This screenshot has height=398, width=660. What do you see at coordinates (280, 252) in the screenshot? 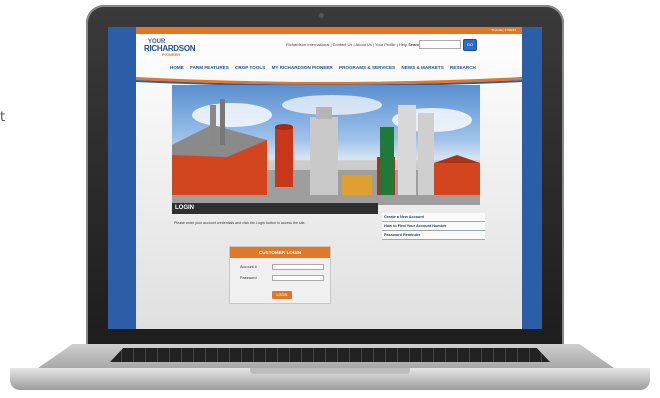
I see `customer-login-header: CUSTOMER LOGIN` at bounding box center [280, 252].